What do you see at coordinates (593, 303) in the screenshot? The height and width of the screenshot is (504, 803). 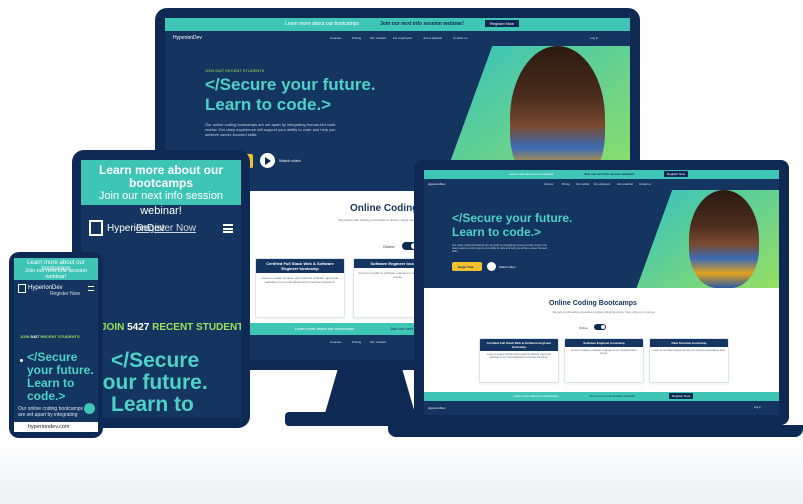 I see `laptop-section-title: Online Coding Bootcamps` at bounding box center [593, 303].